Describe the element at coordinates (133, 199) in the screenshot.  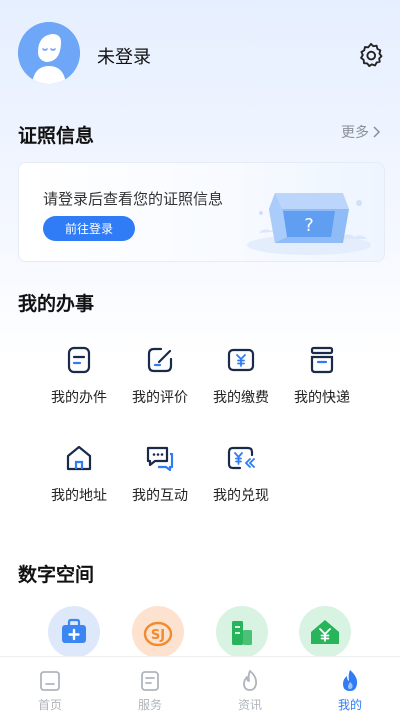
I see `certificate-prompt: 请登录后查看您的证照信息` at that location.